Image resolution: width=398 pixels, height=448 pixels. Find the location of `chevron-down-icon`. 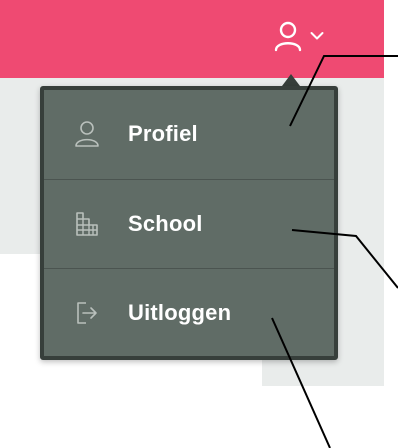

chevron-down-icon is located at coordinates (317, 36).